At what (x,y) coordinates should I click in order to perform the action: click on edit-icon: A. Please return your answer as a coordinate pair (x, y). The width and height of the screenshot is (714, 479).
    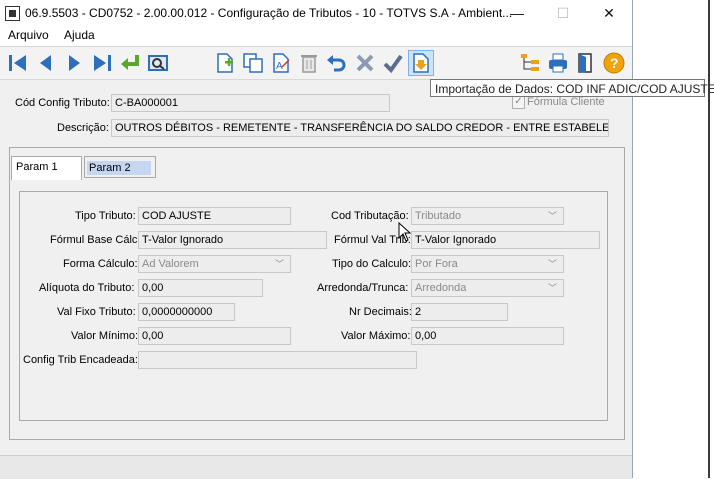
    Looking at the image, I should click on (281, 63).